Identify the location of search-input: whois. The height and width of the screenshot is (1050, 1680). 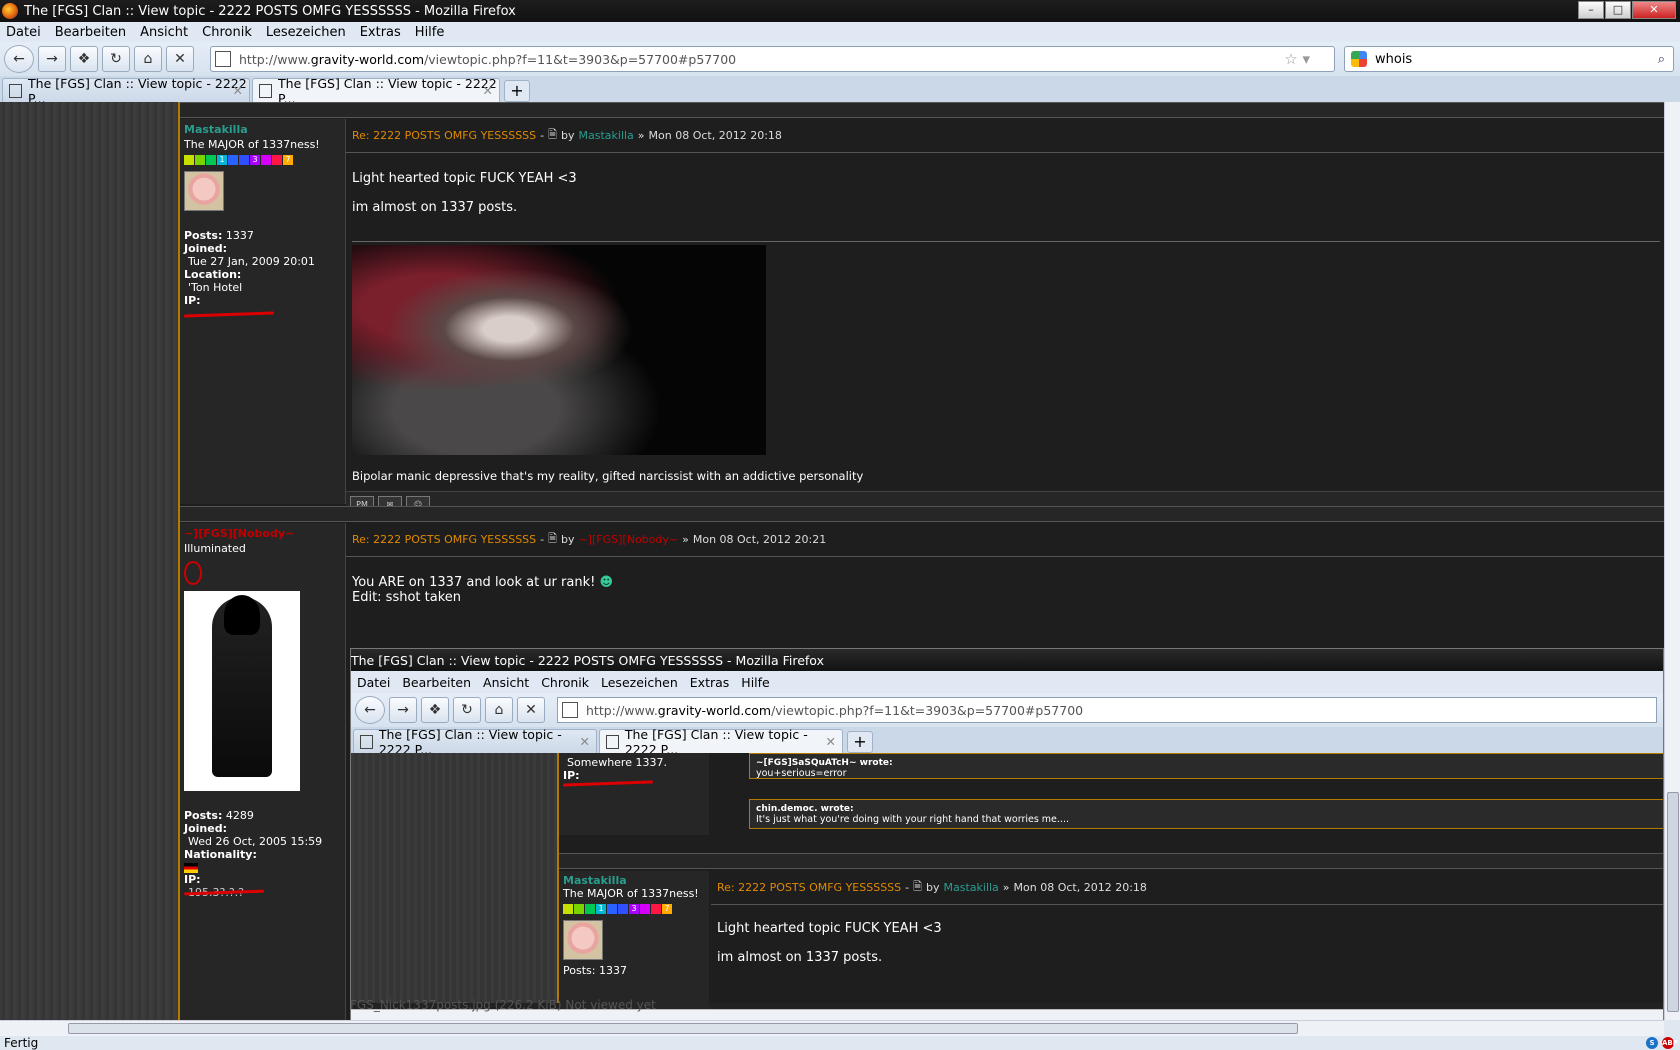
(1393, 59).